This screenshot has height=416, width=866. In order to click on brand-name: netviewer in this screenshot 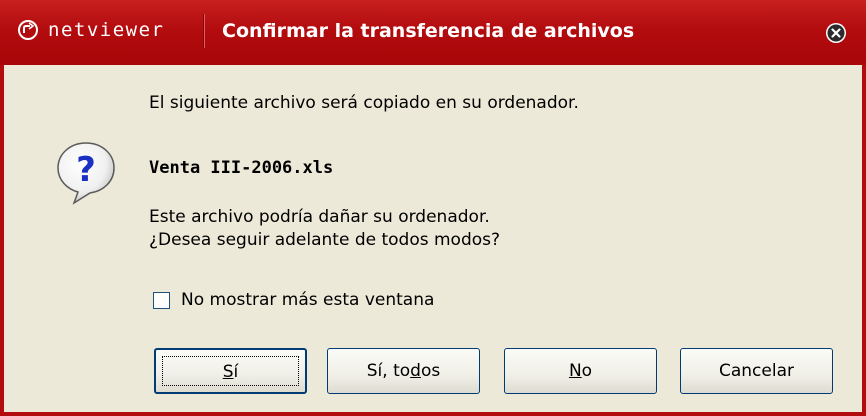, I will do `click(106, 30)`.